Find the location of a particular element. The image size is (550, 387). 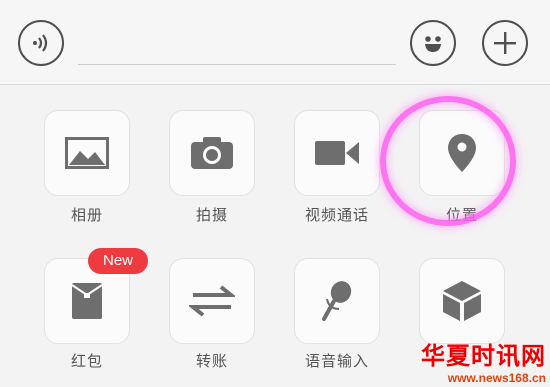

album-tile is located at coordinates (87, 153).